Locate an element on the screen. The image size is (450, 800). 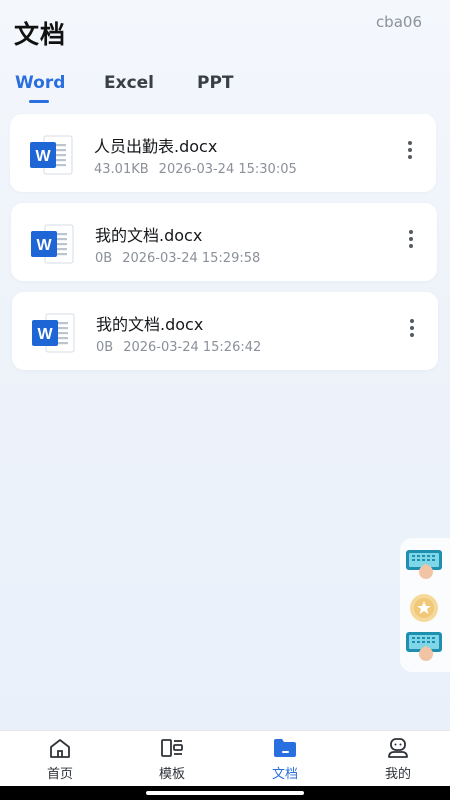
document-meta: 0B 2026-03-24 15:29:58 is located at coordinates (177, 258).